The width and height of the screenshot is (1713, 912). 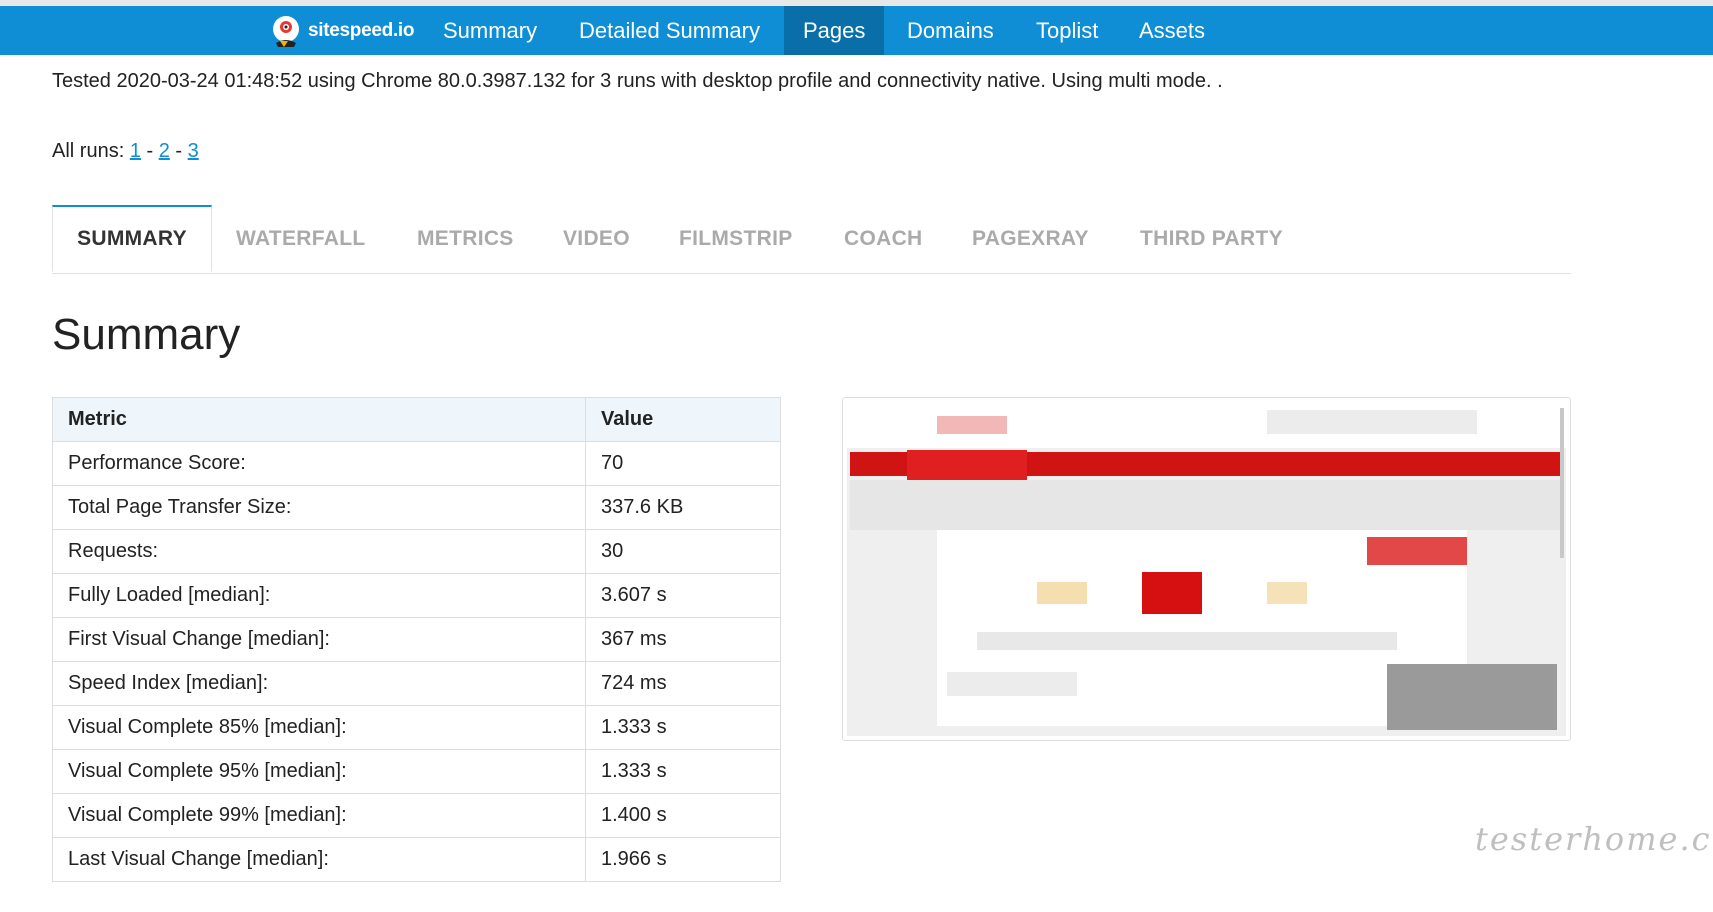 I want to click on tab-filmstrip: FILMSTRIP, so click(x=736, y=239).